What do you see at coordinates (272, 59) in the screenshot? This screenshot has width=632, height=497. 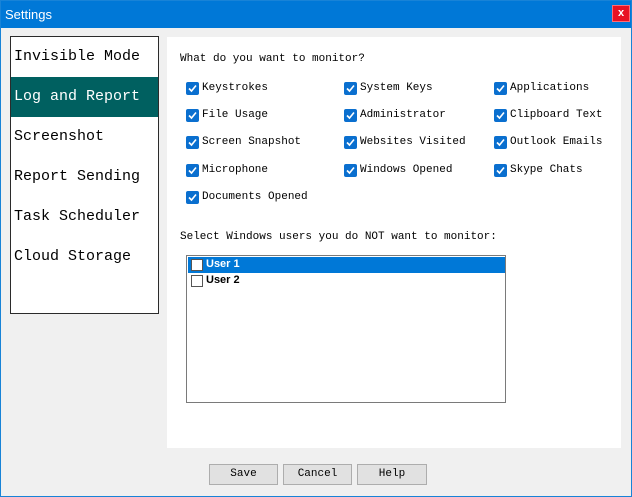 I see `monitor-question: What do you want to monitor?` at bounding box center [272, 59].